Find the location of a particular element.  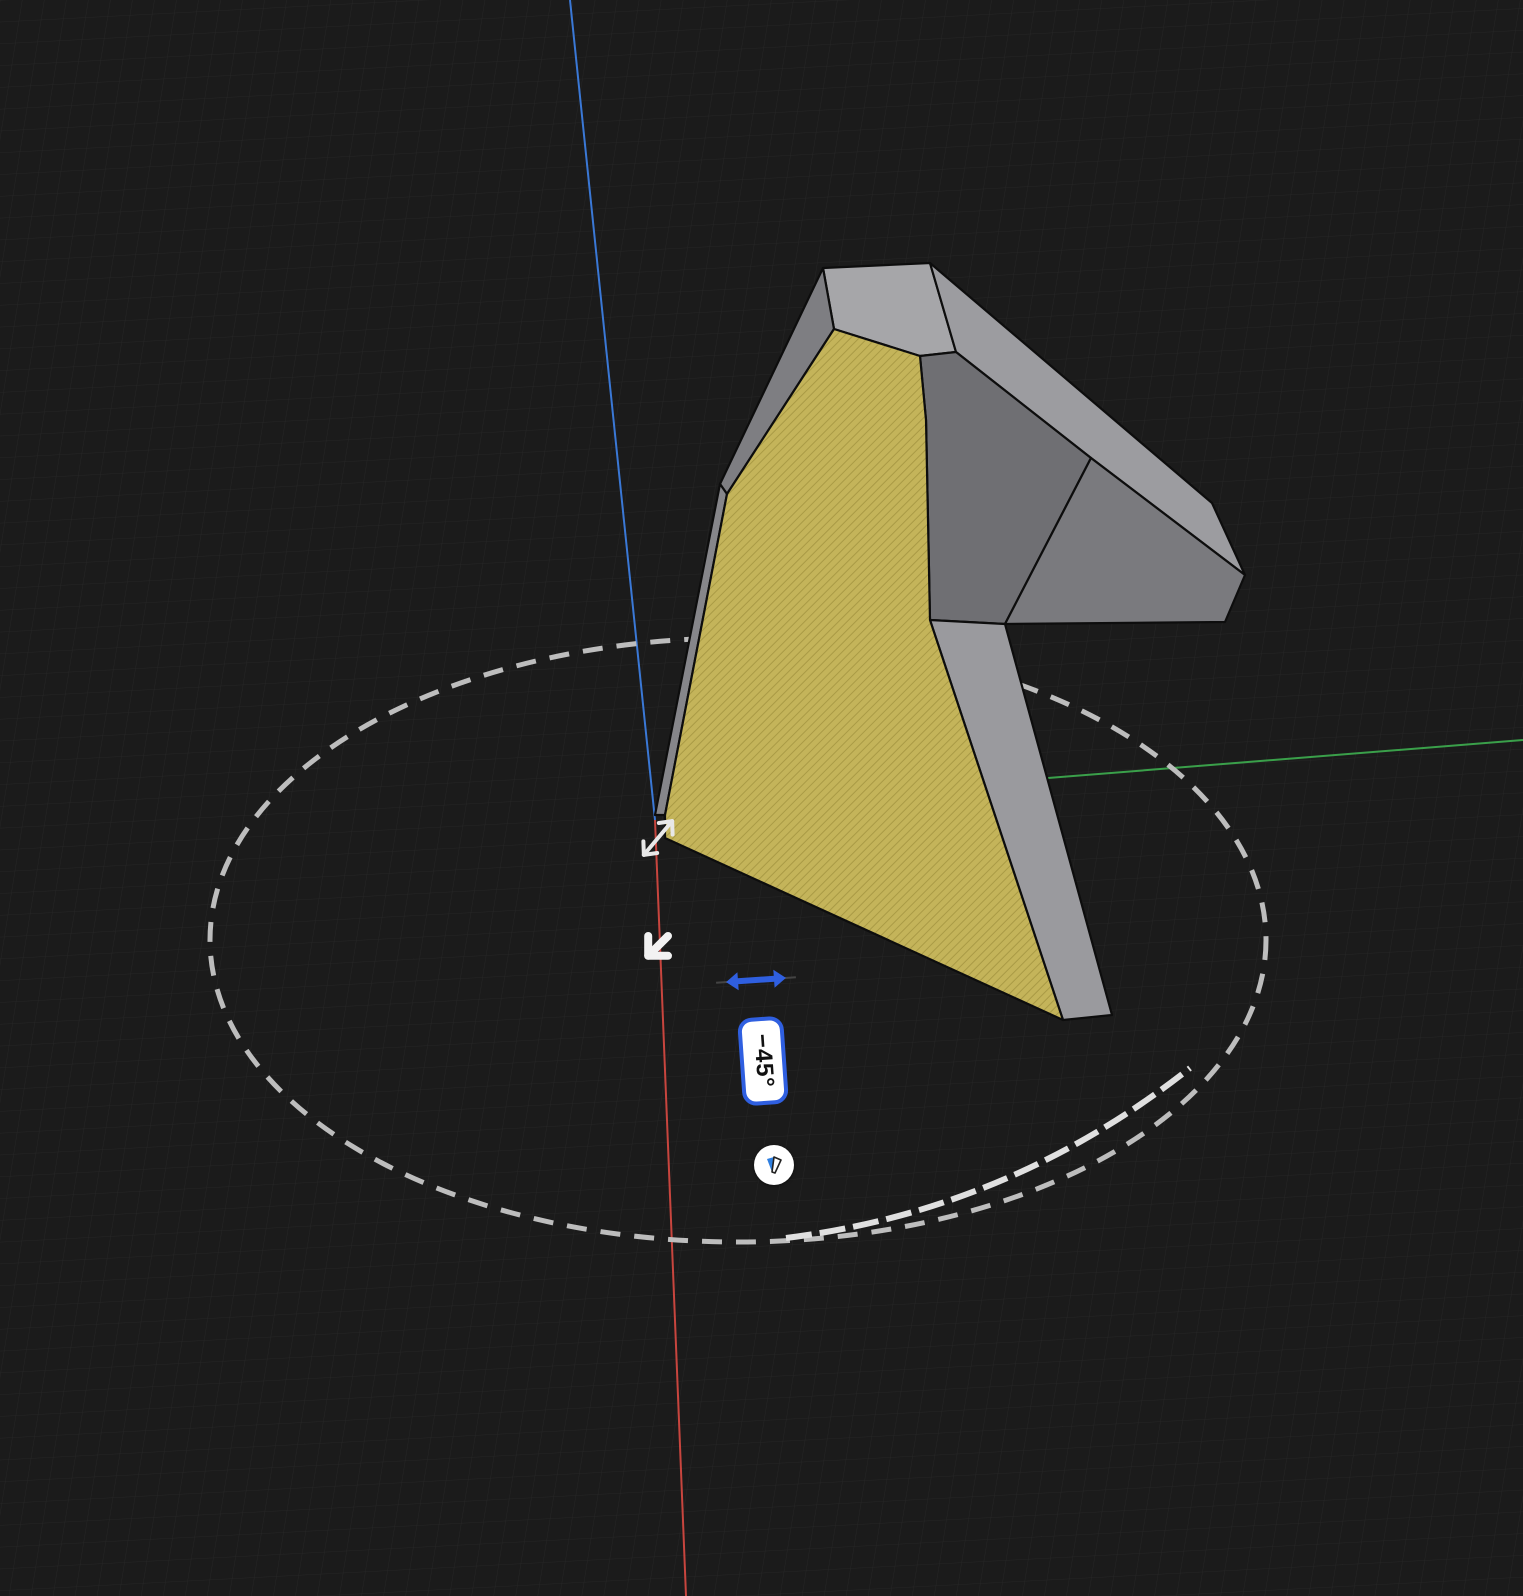

snap-toggle-button is located at coordinates (774, 1165).